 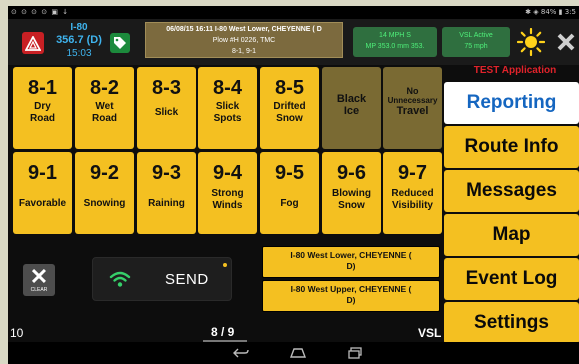 I want to click on wifi-icon, so click(x=120, y=279).